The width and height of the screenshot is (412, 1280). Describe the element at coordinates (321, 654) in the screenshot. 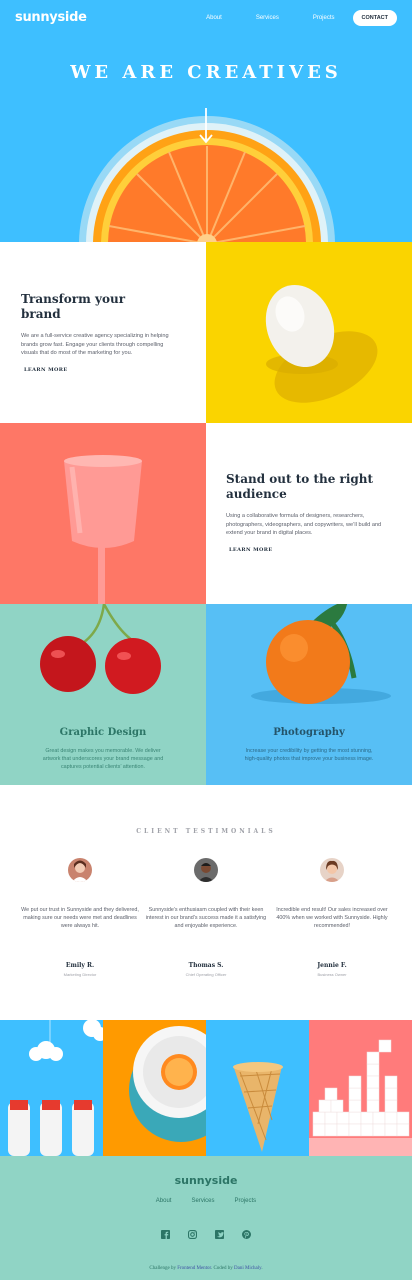

I see `orange-illustration` at that location.